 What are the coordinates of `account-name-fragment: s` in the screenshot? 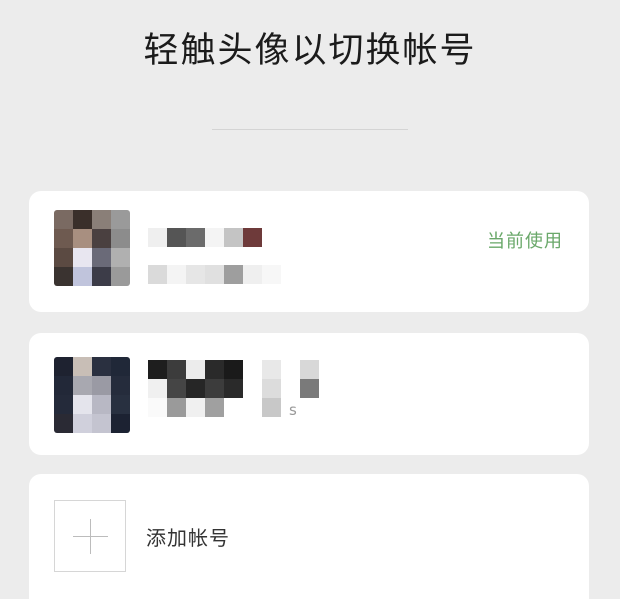 It's located at (293, 410).